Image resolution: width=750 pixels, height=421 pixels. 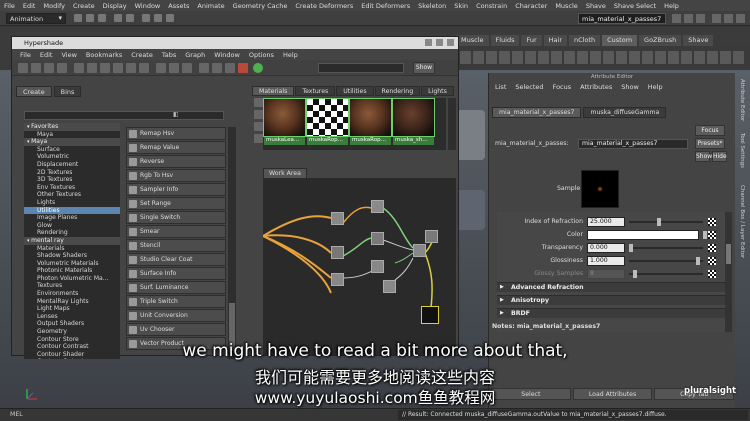 I want to click on toggle-panel-icon, so click(x=740, y=18).